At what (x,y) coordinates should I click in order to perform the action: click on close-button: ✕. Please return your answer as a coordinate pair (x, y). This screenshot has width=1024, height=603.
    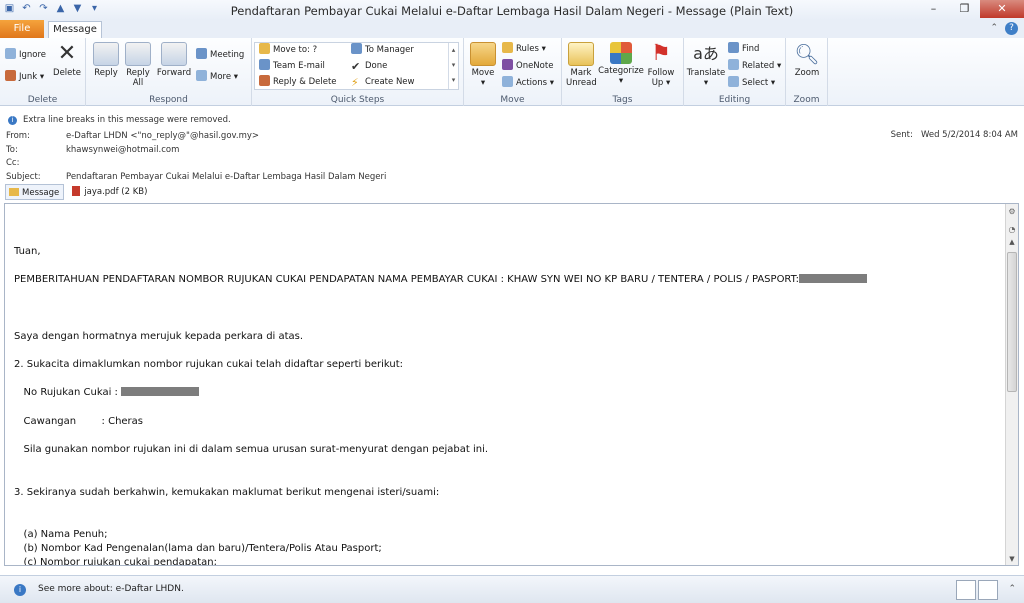
    Looking at the image, I should click on (1002, 9).